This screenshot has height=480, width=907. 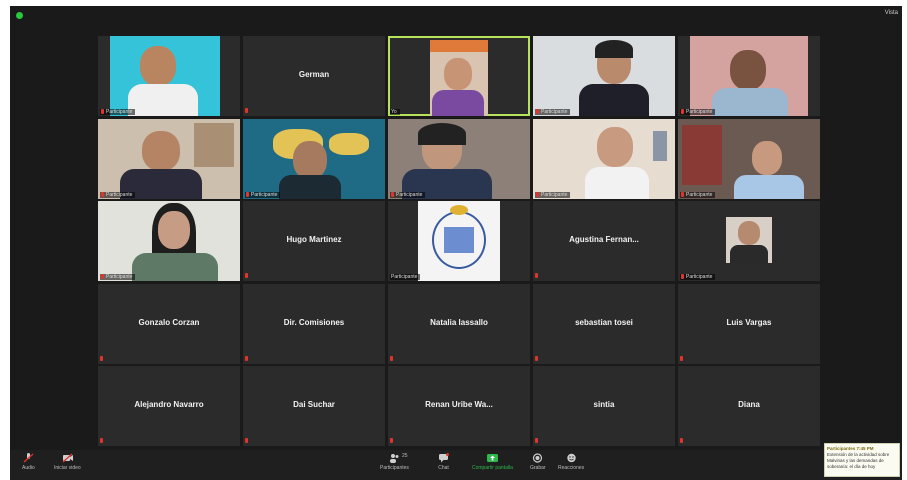 I want to click on participant-tile: Natalia Iassallo, so click(x=459, y=323).